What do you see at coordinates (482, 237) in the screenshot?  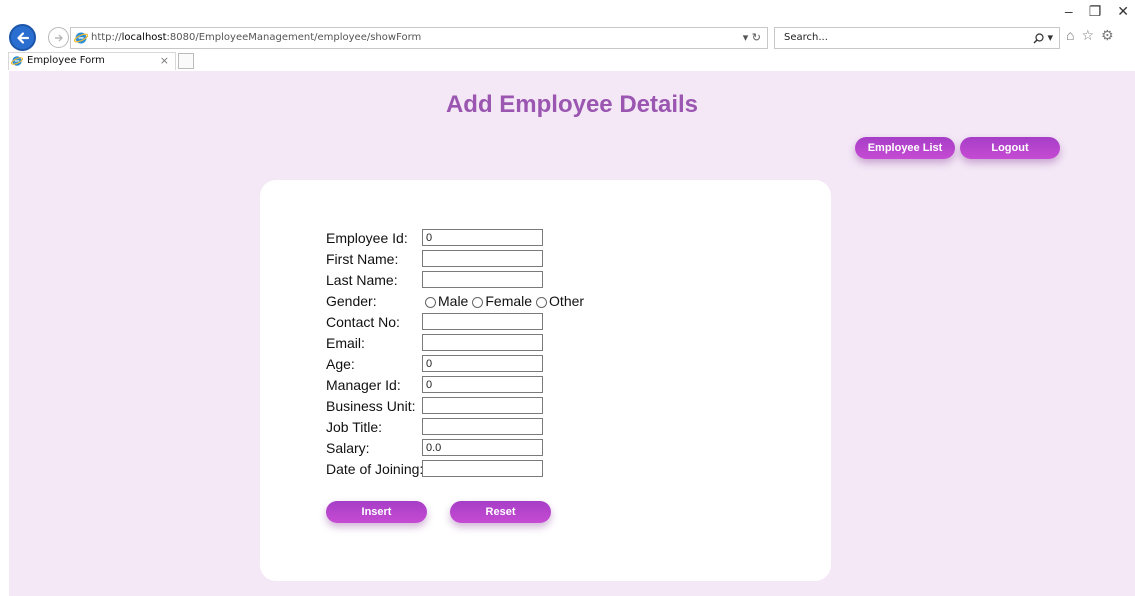 I see `employee-id-input` at bounding box center [482, 237].